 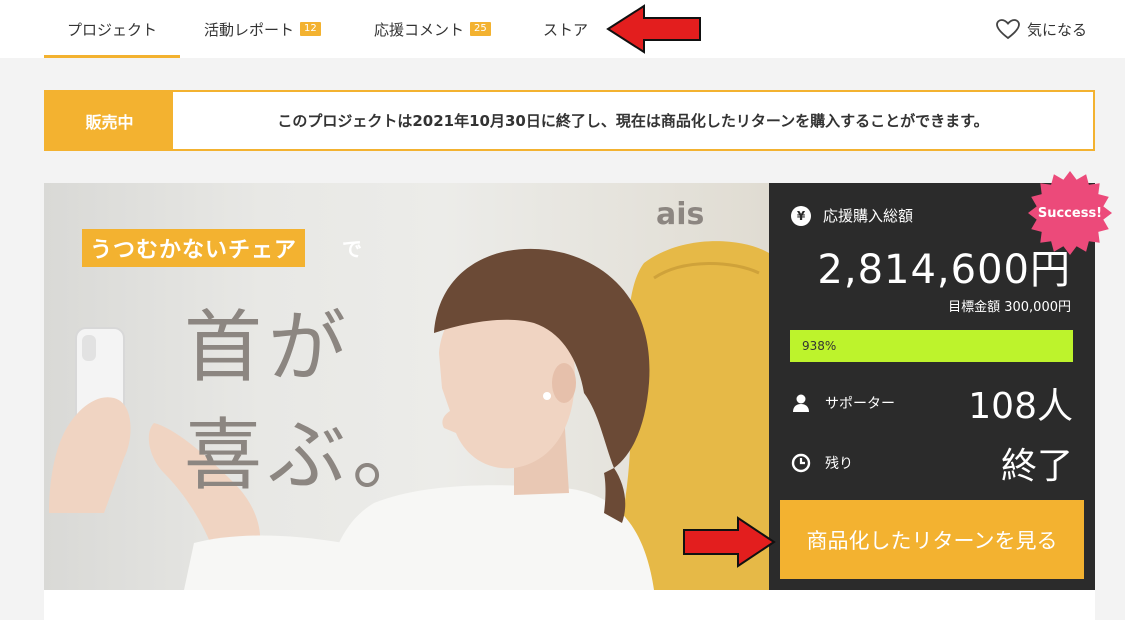 What do you see at coordinates (109, 120) in the screenshot?
I see `on-sale-label: 販売中` at bounding box center [109, 120].